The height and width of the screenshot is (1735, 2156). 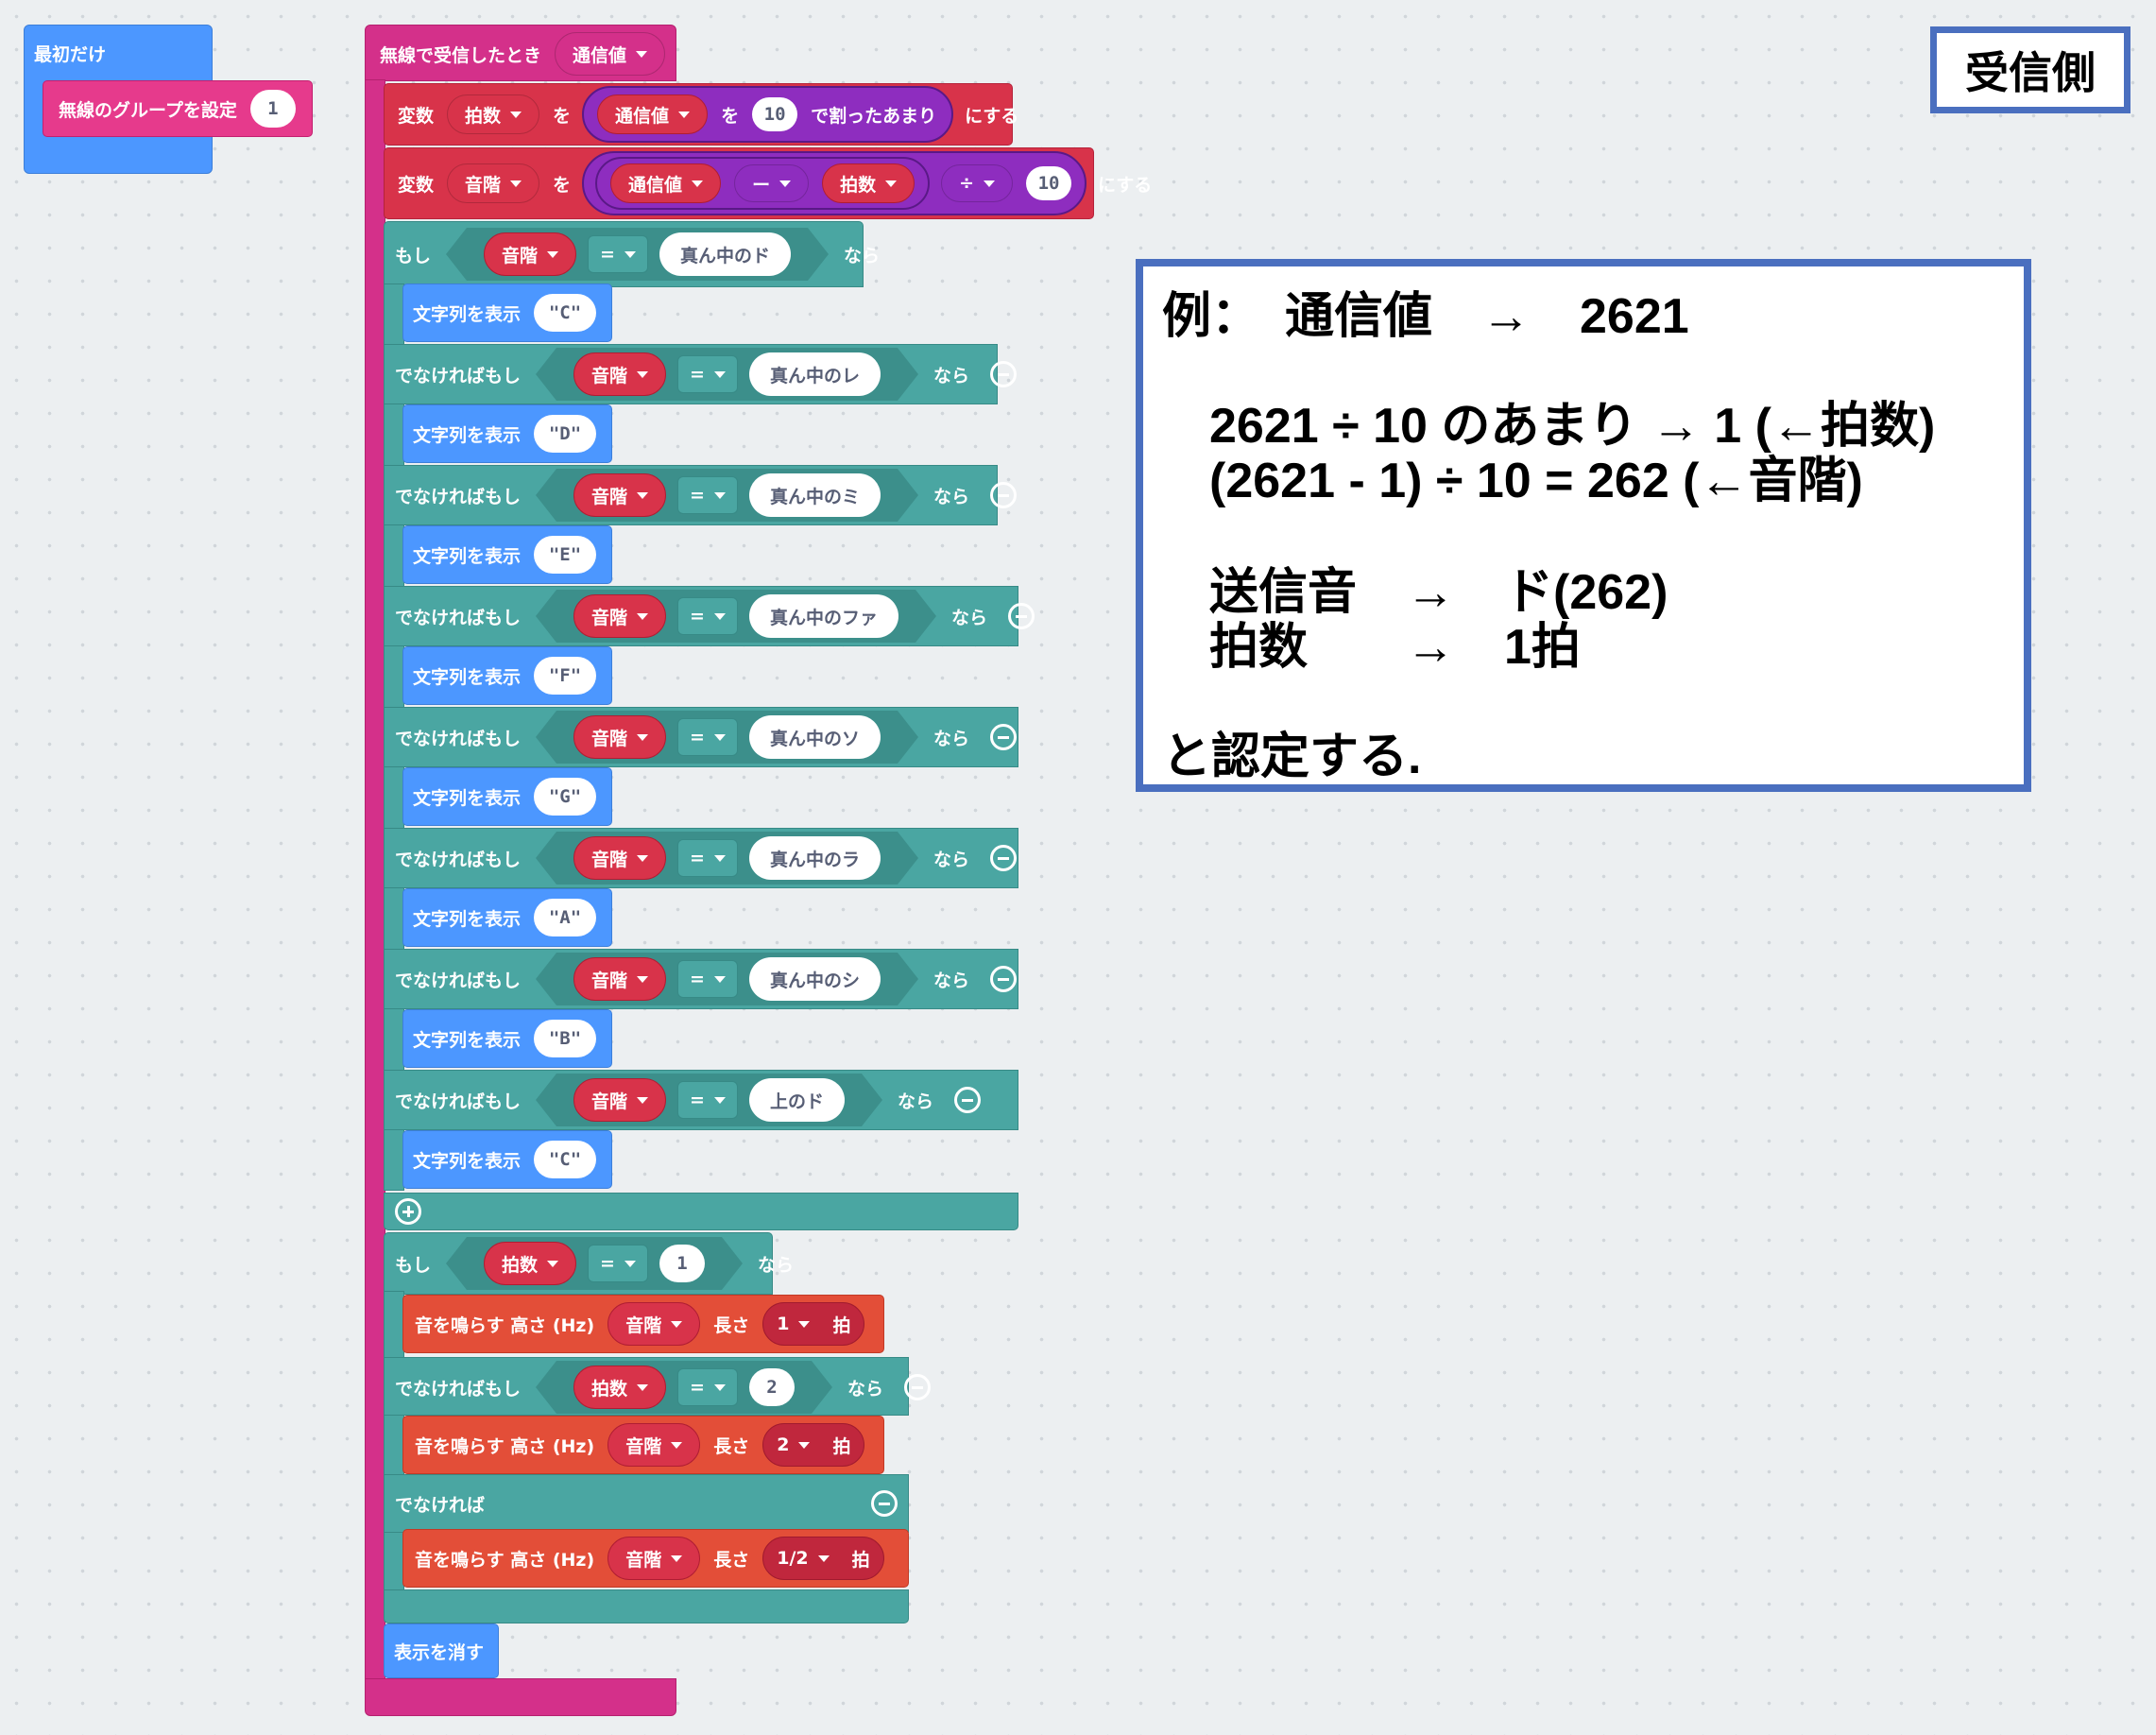 I want to click on play-tone-block-2: 音を鳴らす 高さ (Hz) 音階 長さ 2拍, so click(x=643, y=1445).